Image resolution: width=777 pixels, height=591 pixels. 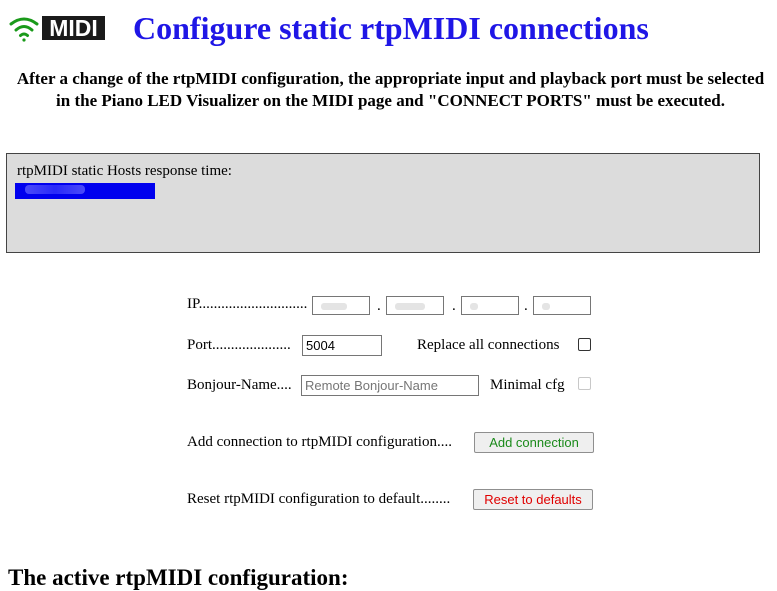 I want to click on page-title: Configure static rtpMIDI connections, so click(x=391, y=28).